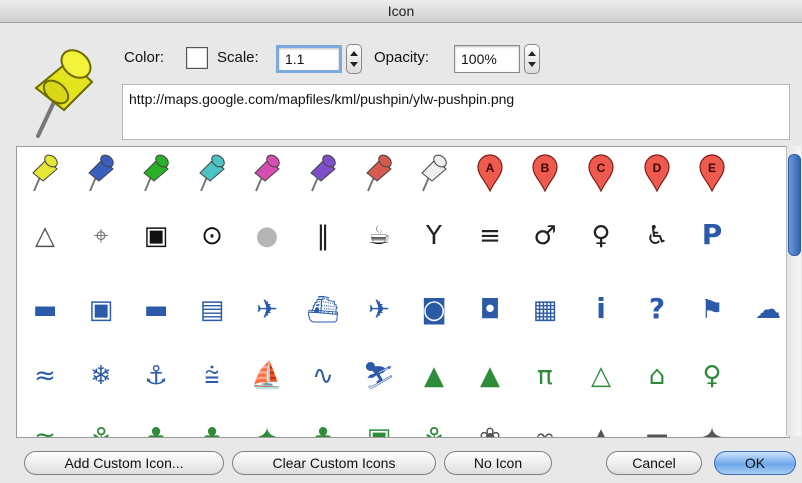  Describe the element at coordinates (323, 375) in the screenshot. I see `swimming-icon: ∿` at that location.